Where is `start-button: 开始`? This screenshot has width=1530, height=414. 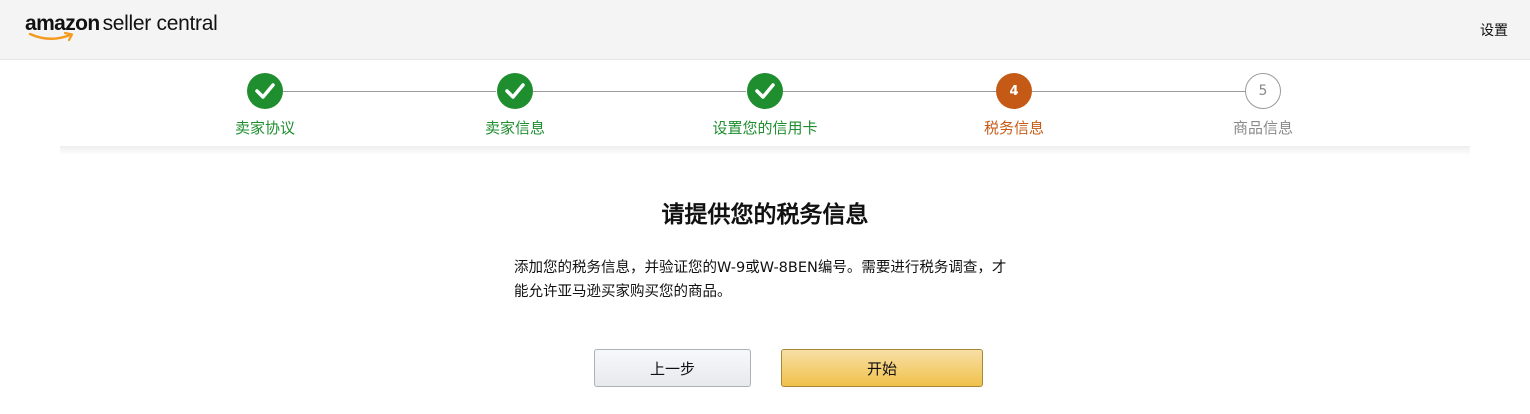
start-button: 开始 is located at coordinates (882, 368).